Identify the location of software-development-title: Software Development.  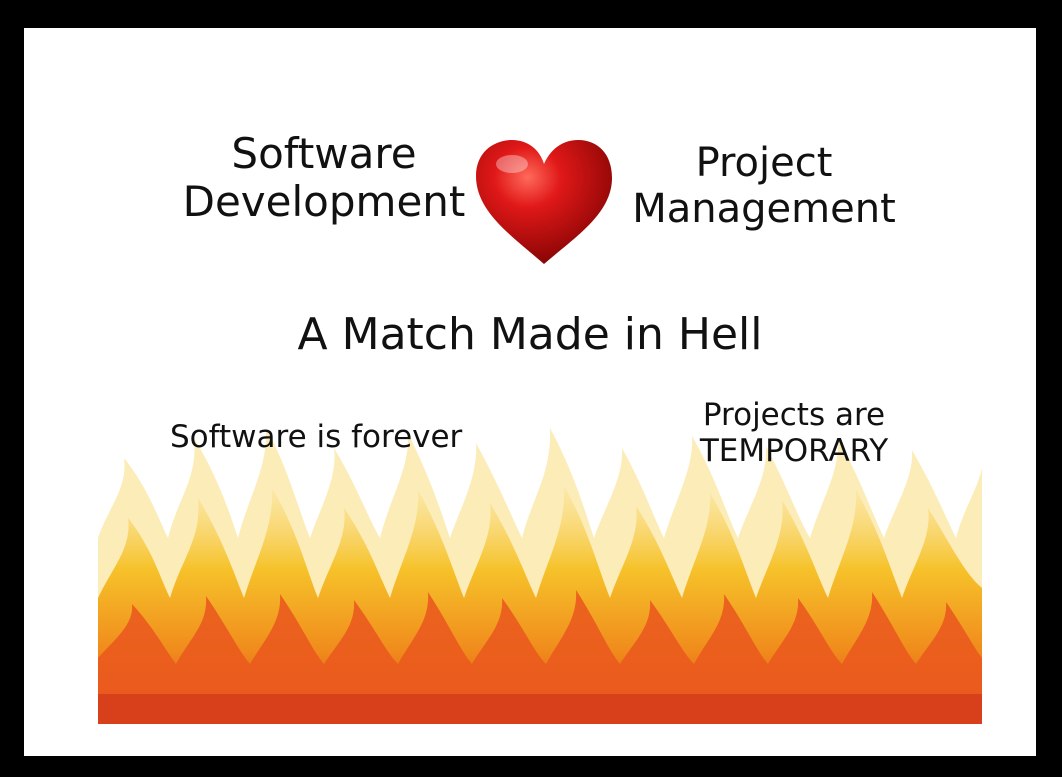
(324, 178).